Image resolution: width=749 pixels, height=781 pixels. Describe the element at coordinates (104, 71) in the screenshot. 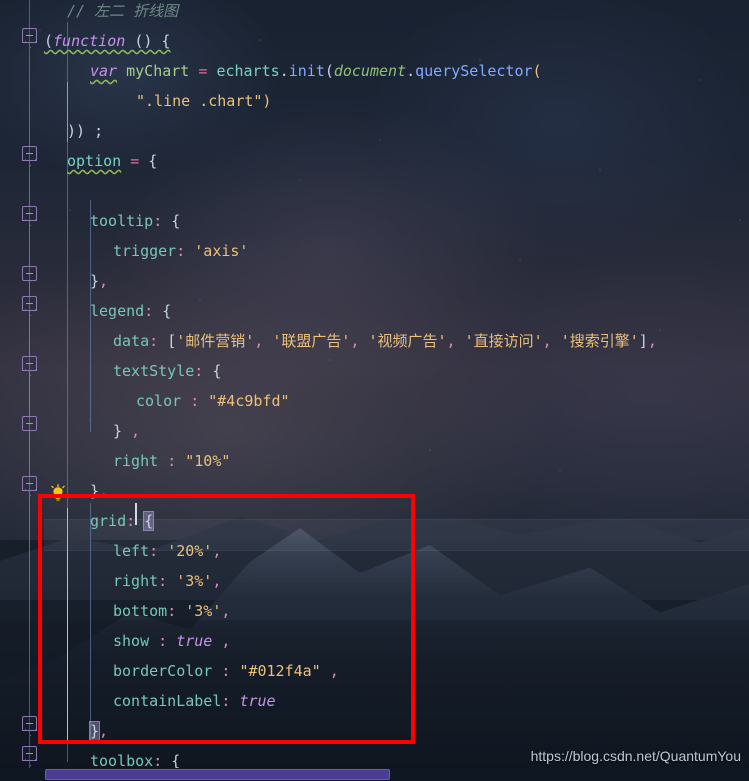

I see `code-token: var` at that location.